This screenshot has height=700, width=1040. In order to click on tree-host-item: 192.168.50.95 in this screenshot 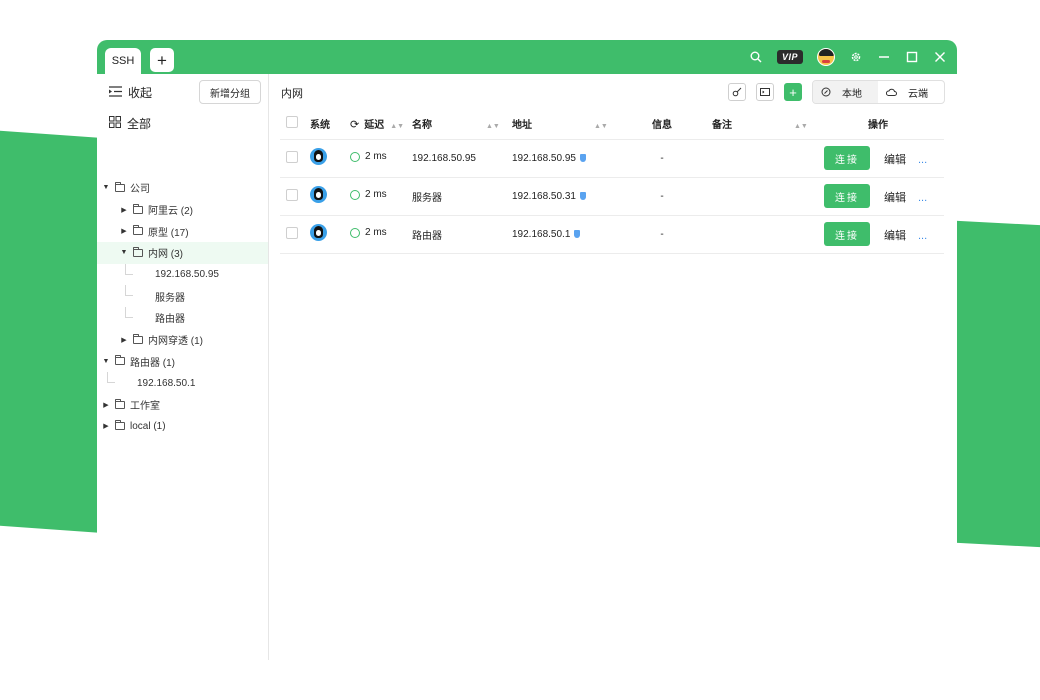, I will do `click(182, 274)`.